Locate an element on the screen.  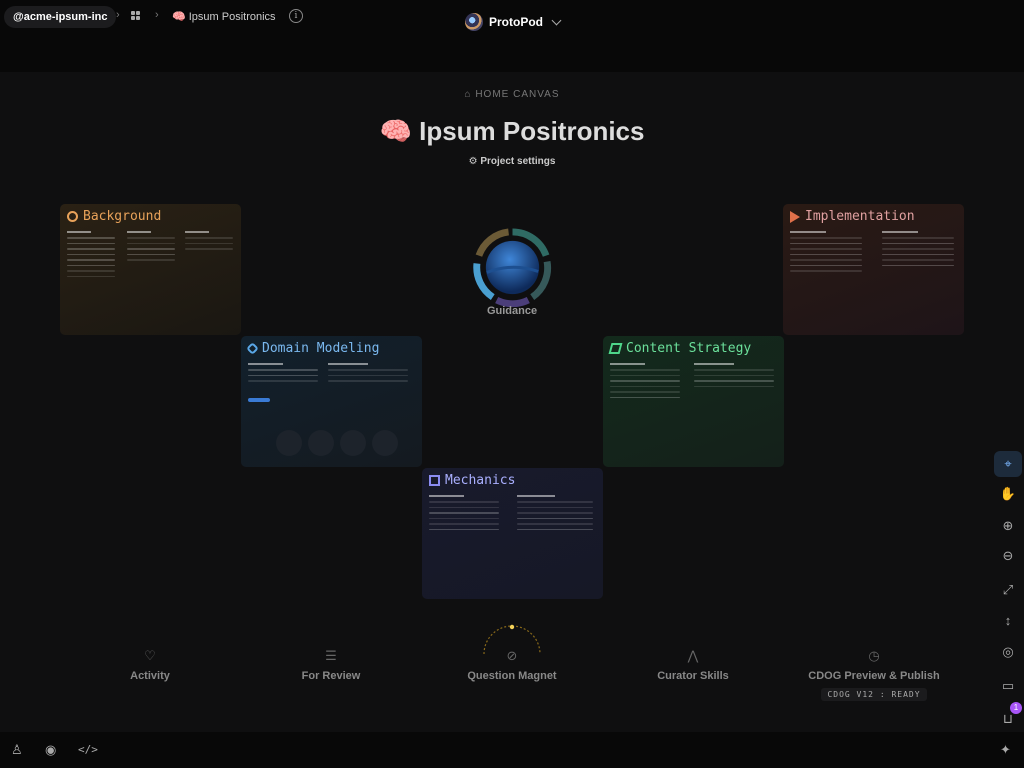
nav-for-review-label: For Review is located at coordinates (331, 676).